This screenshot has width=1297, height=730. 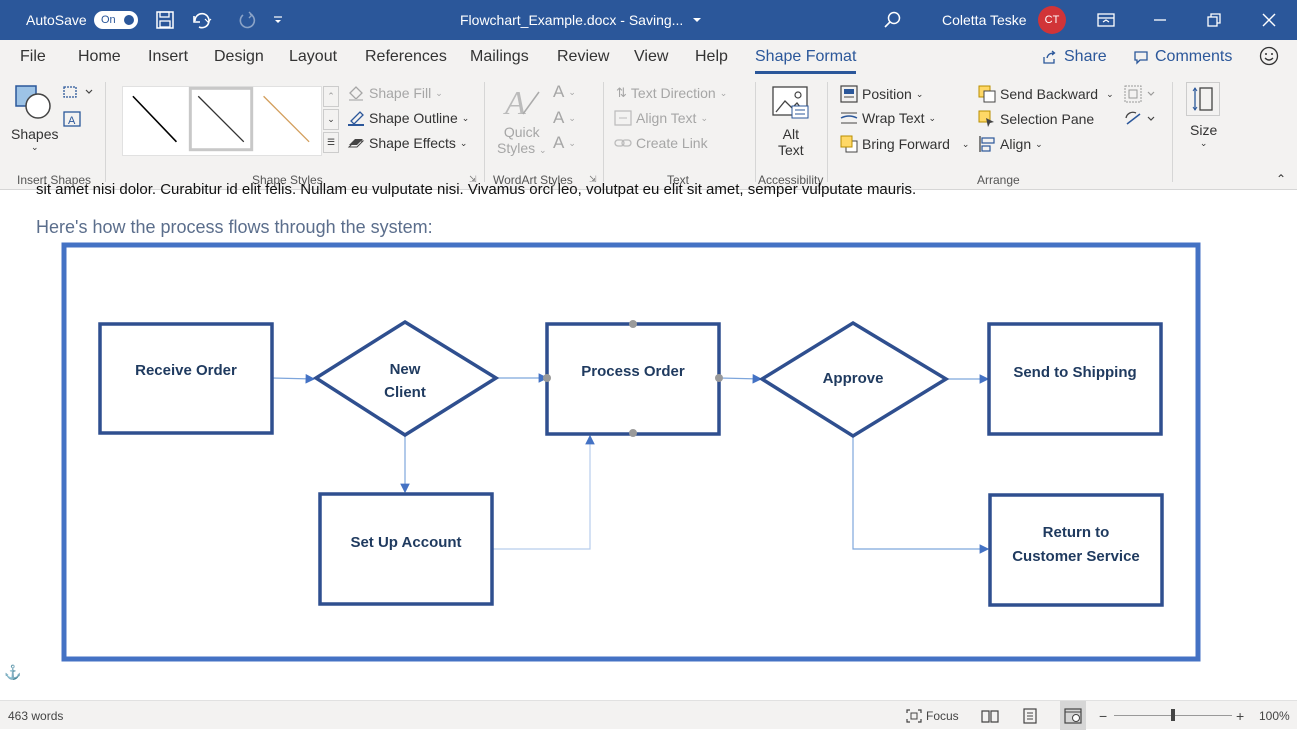 What do you see at coordinates (791, 134) in the screenshot?
I see `alt-text-label-1: Alt` at bounding box center [791, 134].